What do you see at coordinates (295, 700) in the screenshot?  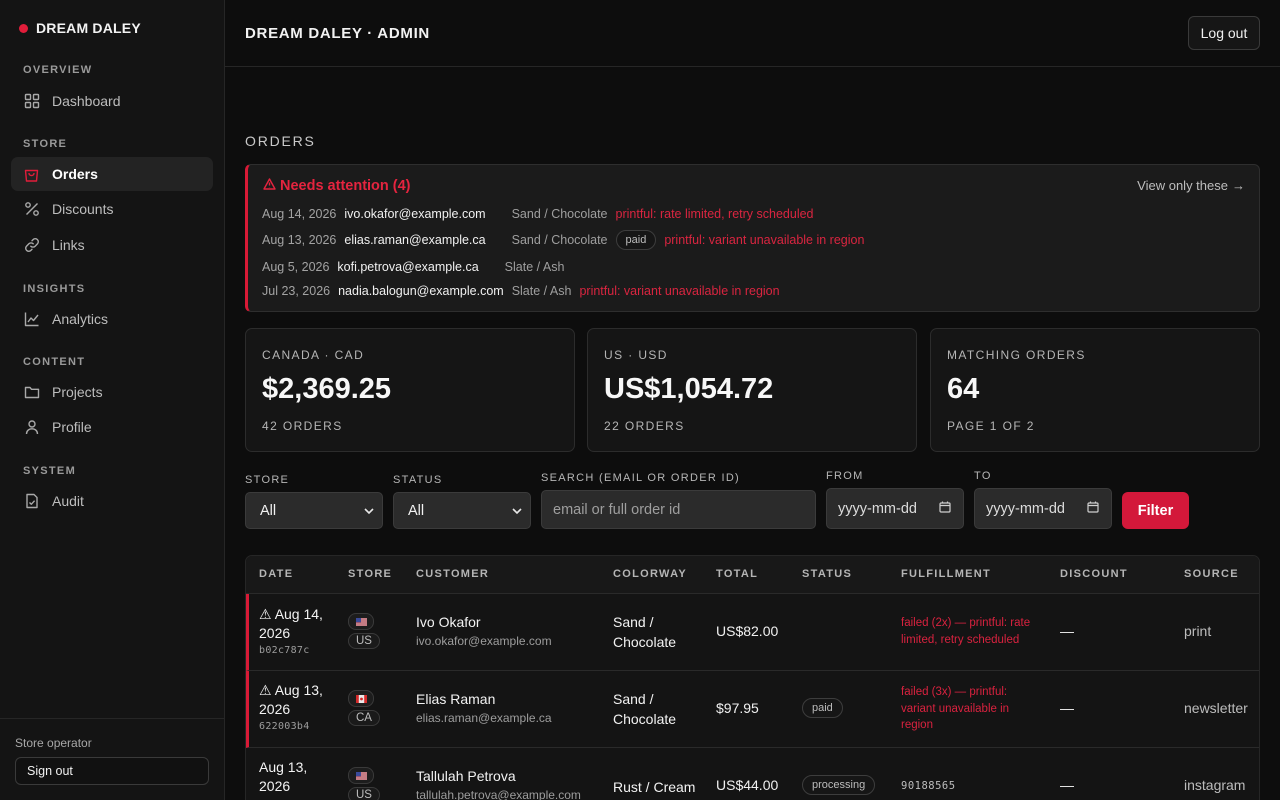 I see `order-date: ⚠ Aug 13, 2026` at bounding box center [295, 700].